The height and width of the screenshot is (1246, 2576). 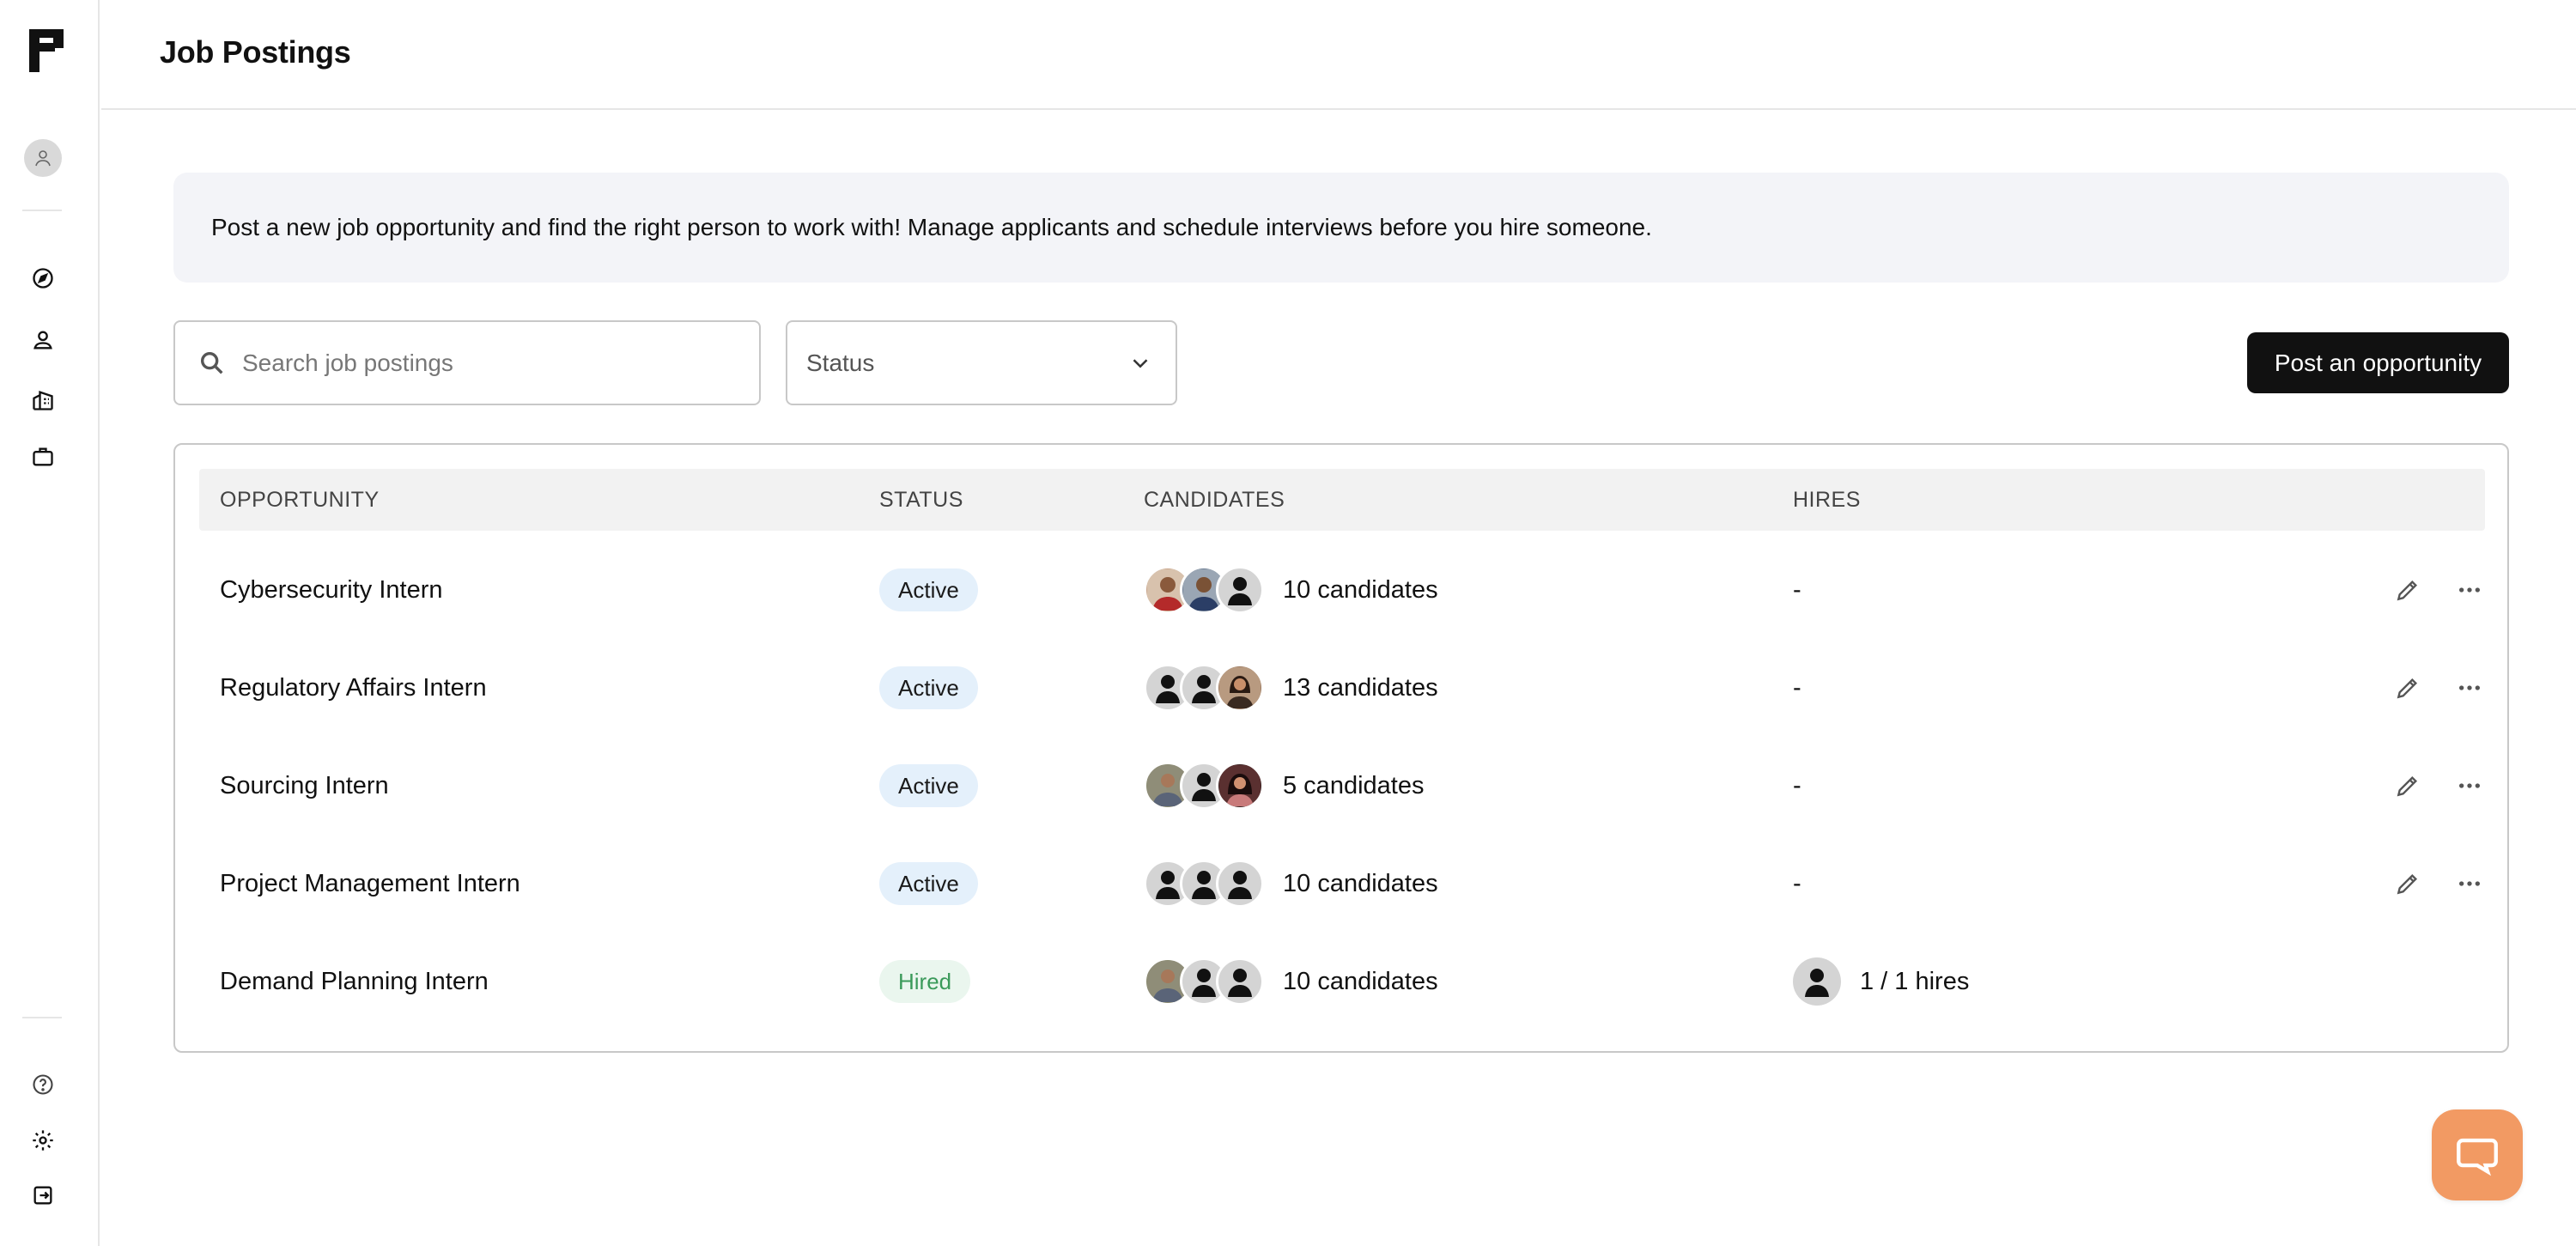 What do you see at coordinates (1360, 688) in the screenshot?
I see `candidates-count: 13 candidates` at bounding box center [1360, 688].